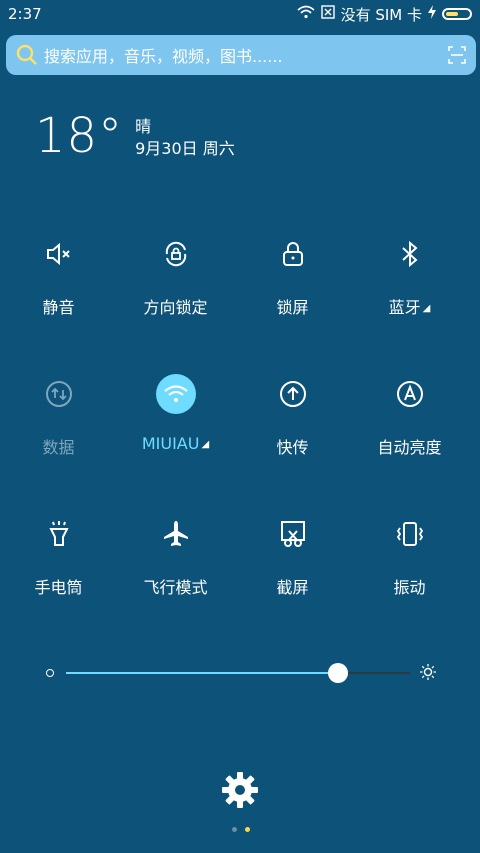 The height and width of the screenshot is (853, 480). What do you see at coordinates (176, 534) in the screenshot?
I see `airplane-icon` at bounding box center [176, 534].